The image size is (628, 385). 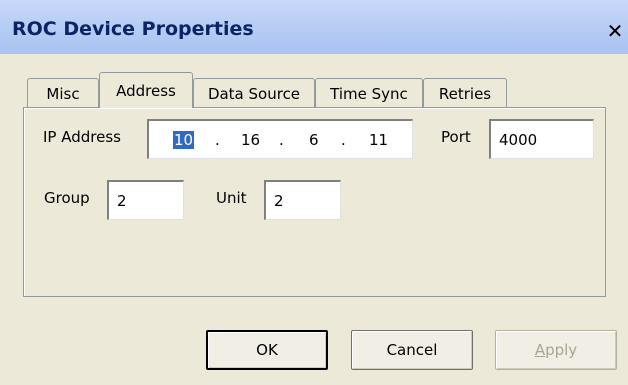 I want to click on tab-retries: Retries, so click(x=465, y=93).